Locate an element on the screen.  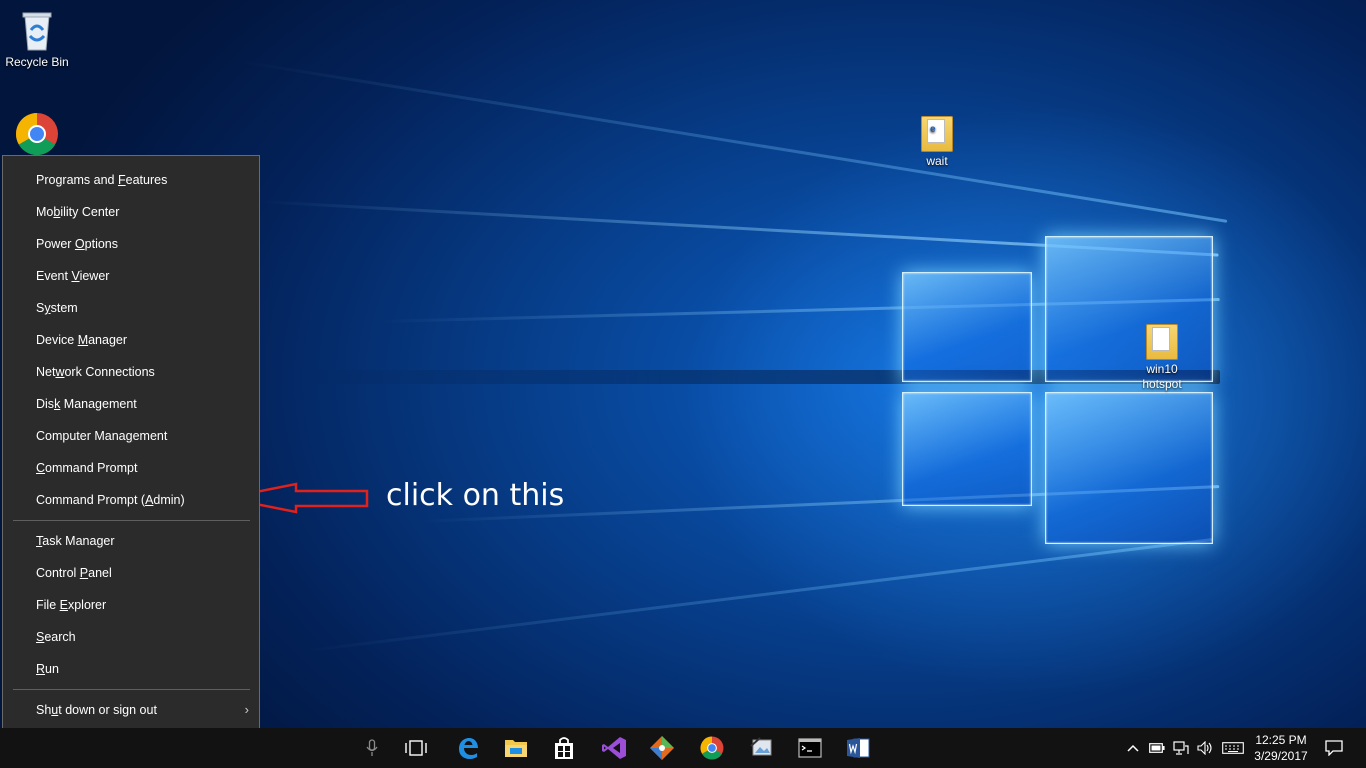
battery-button is located at coordinates (1157, 748).